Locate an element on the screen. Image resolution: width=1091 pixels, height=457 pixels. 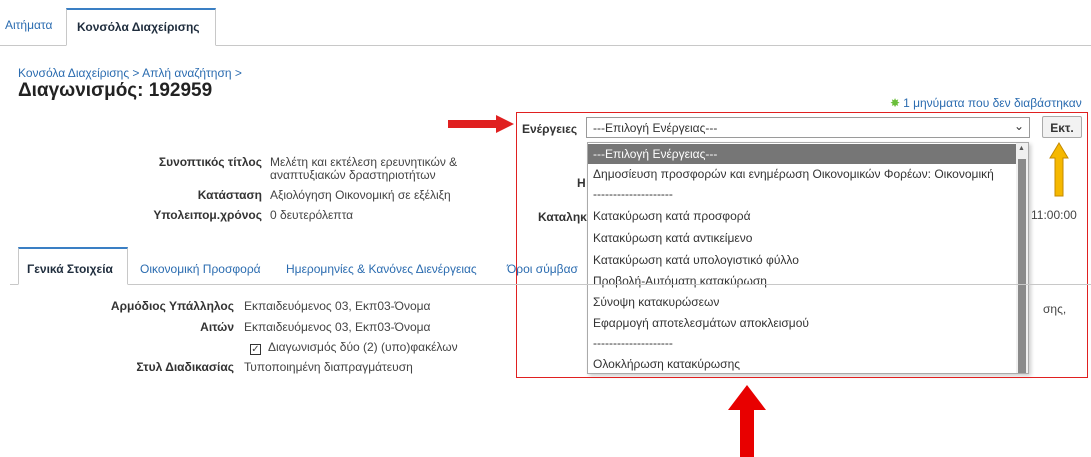
procedure-style-label: Στυλ Διαδικασίας is located at coordinates (185, 367).